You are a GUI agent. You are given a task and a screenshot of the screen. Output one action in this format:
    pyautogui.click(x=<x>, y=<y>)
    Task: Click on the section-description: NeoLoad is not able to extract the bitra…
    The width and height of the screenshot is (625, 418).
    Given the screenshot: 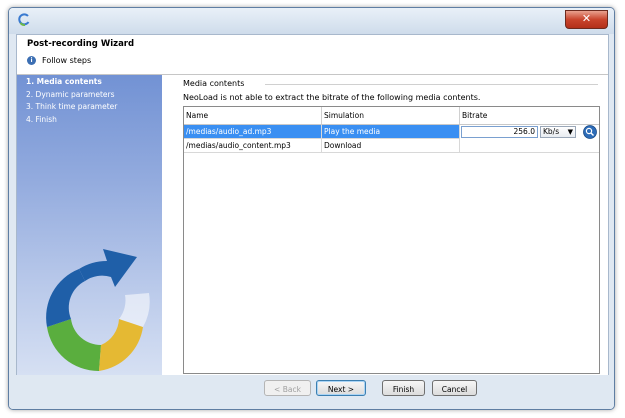 What is the action you would take?
    pyautogui.click(x=332, y=97)
    